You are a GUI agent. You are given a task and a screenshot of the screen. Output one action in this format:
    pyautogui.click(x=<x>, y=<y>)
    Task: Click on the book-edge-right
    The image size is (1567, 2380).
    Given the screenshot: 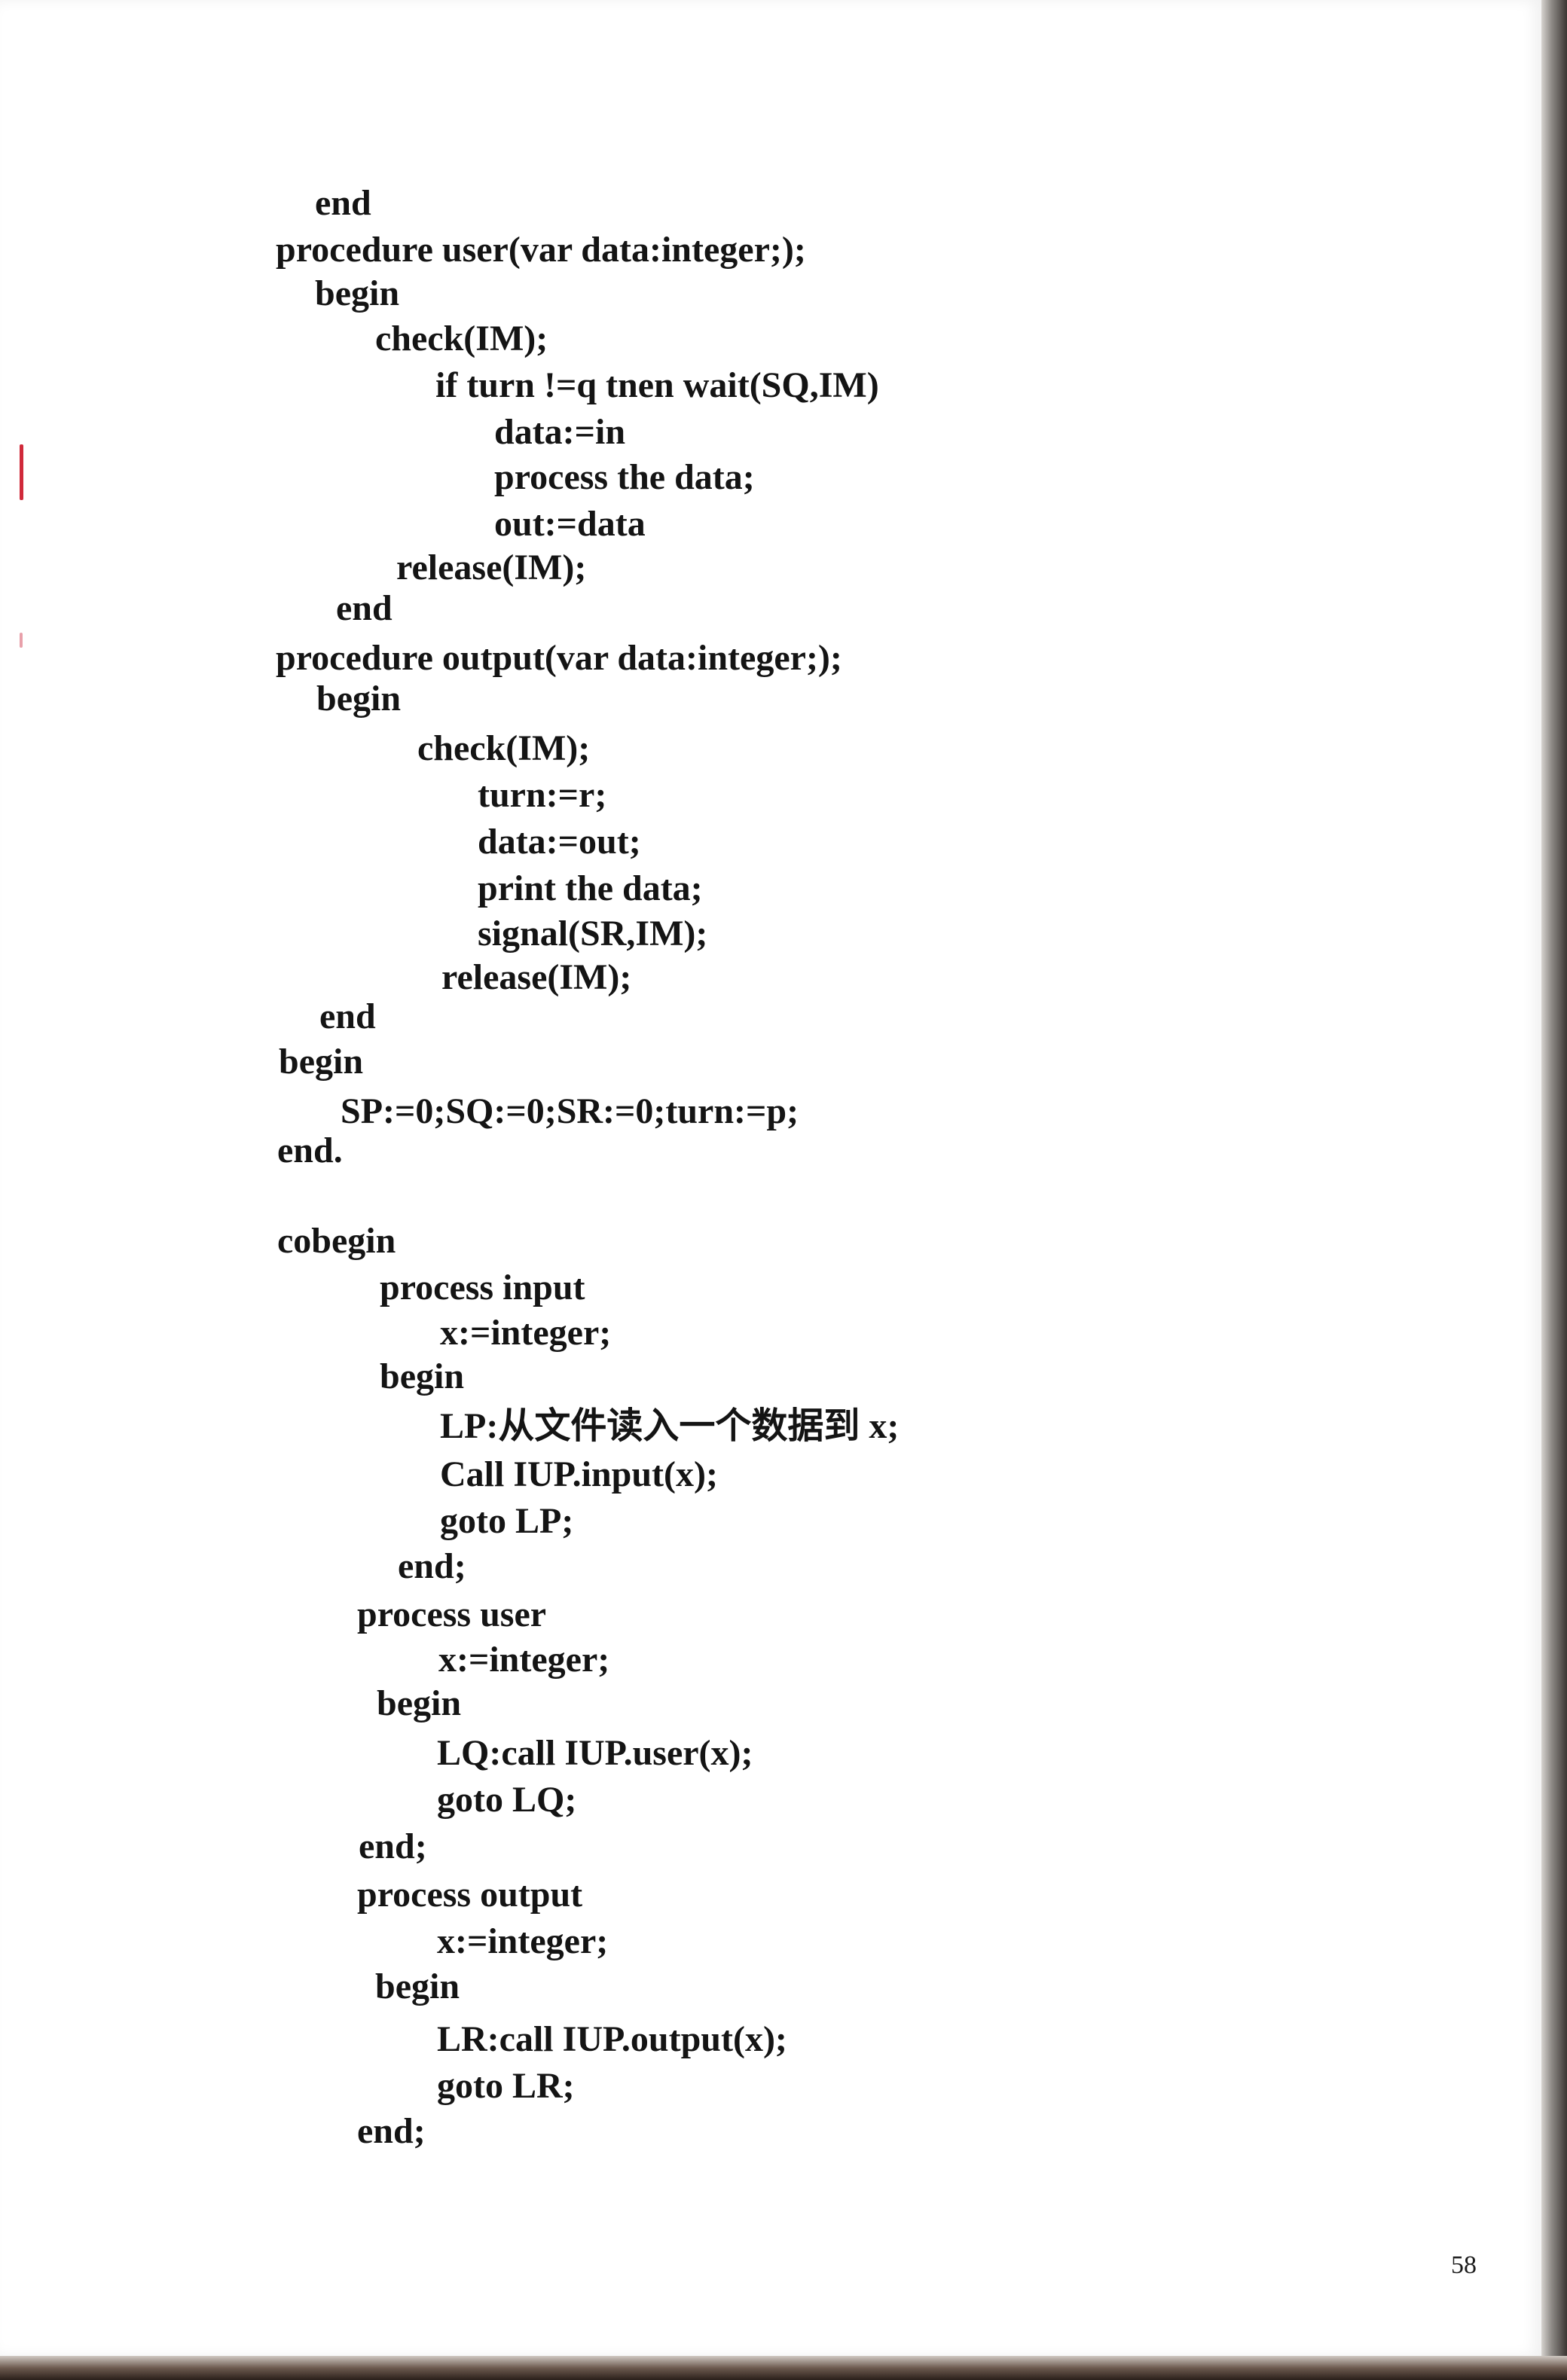 What is the action you would take?
    pyautogui.click(x=1554, y=1190)
    